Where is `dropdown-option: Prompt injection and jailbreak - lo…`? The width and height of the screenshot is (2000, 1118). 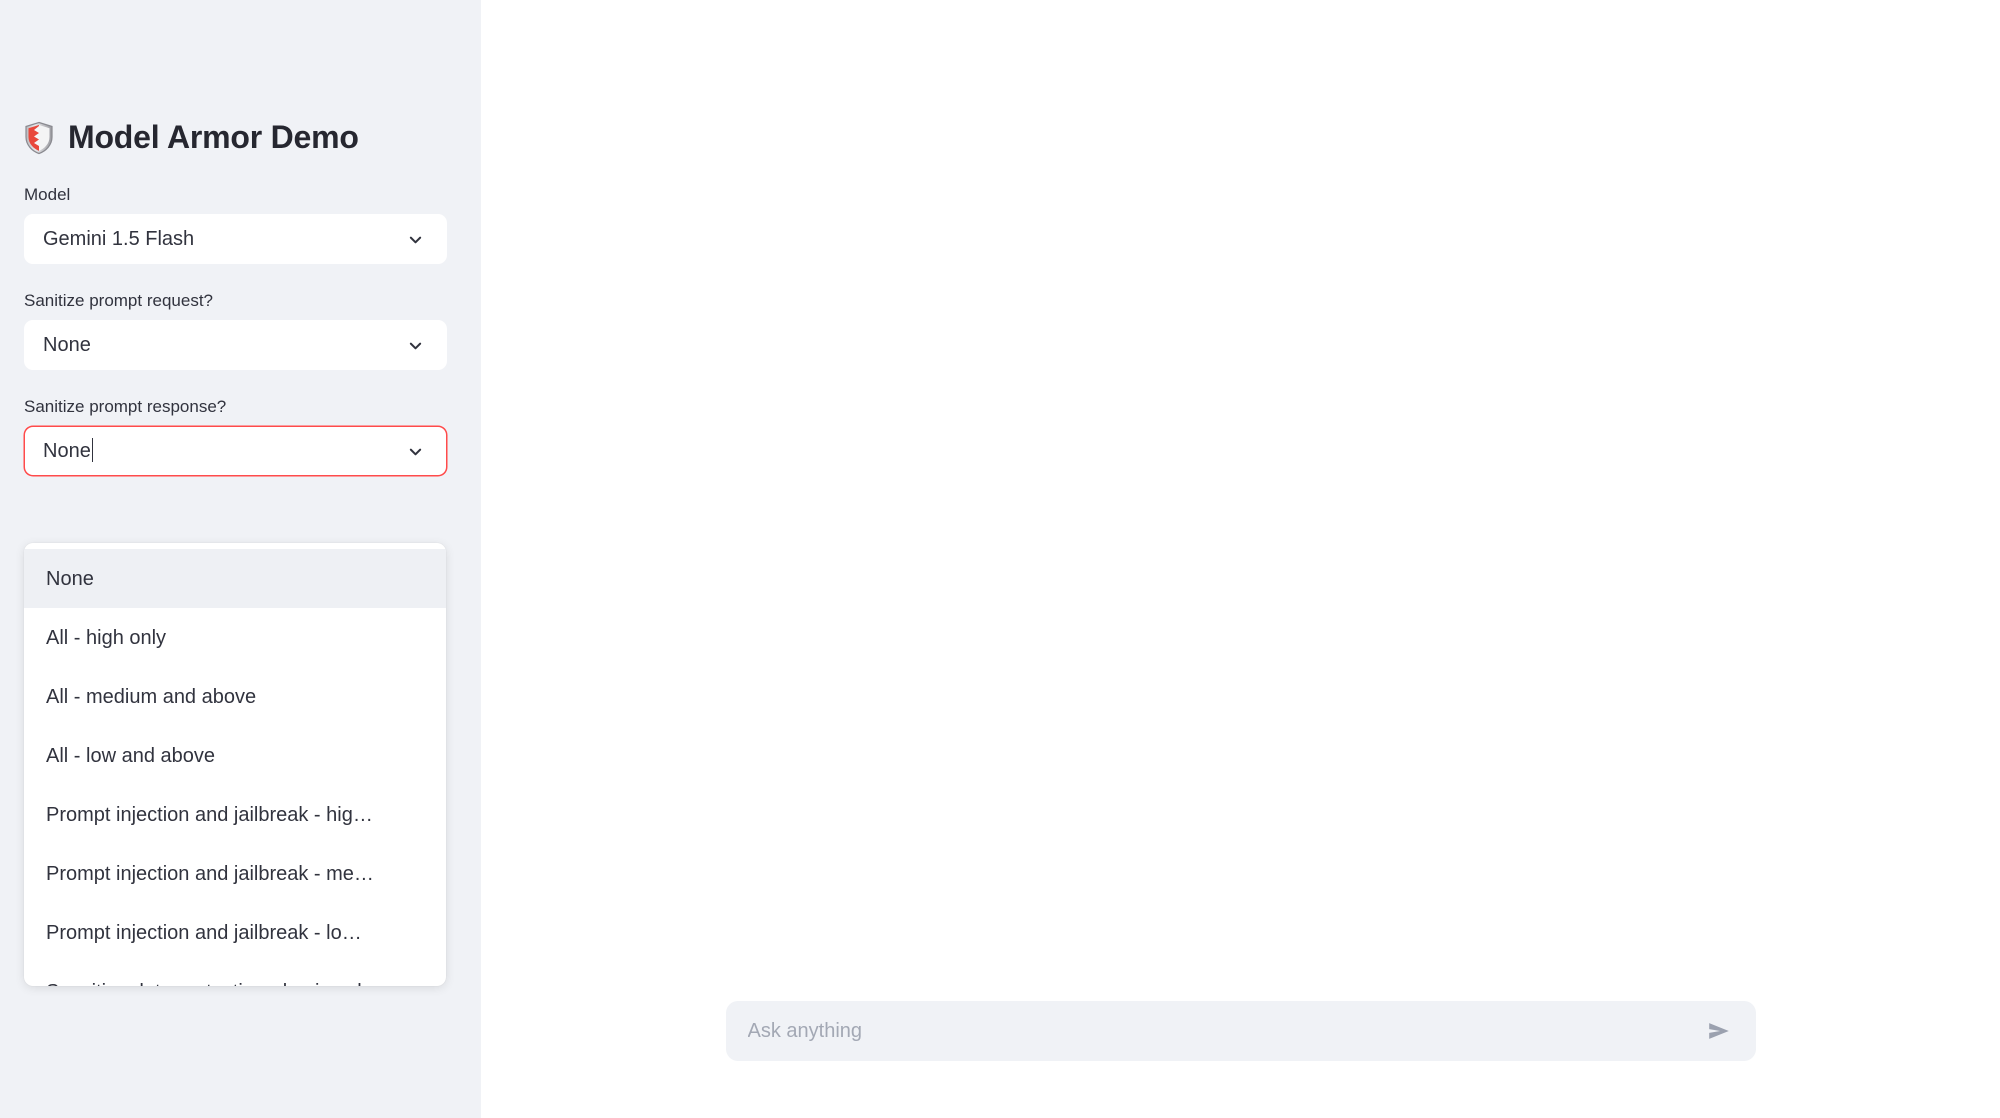 dropdown-option: Prompt injection and jailbreak - lo… is located at coordinates (235, 932).